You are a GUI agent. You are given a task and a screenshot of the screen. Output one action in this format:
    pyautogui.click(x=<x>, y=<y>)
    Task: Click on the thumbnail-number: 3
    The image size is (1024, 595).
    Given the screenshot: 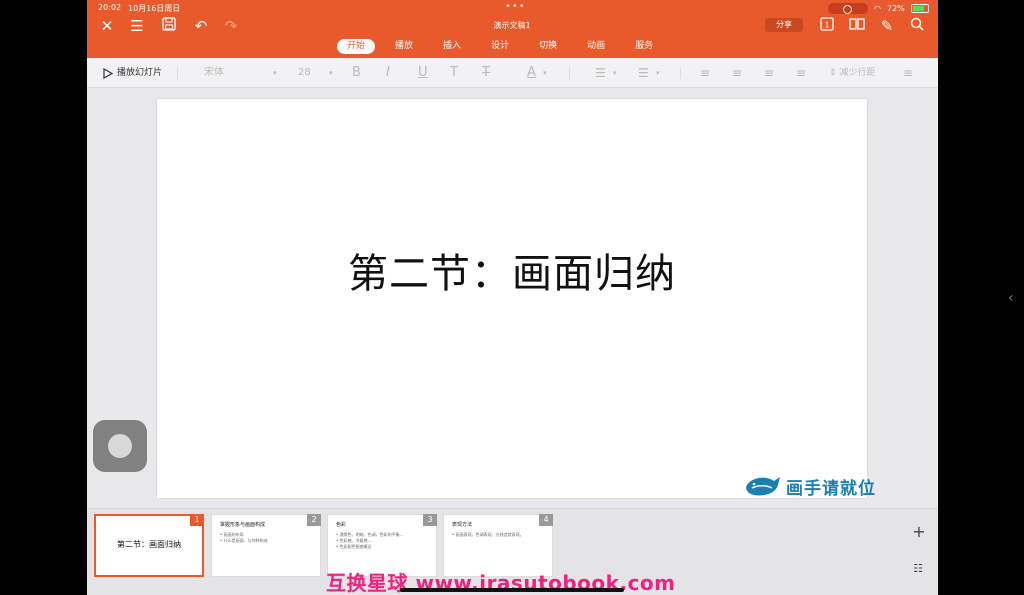 What is the action you would take?
    pyautogui.click(x=430, y=520)
    